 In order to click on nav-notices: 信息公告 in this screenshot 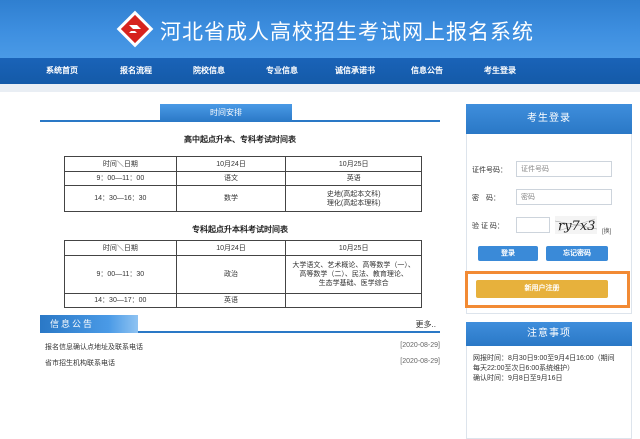, I will do `click(427, 71)`.